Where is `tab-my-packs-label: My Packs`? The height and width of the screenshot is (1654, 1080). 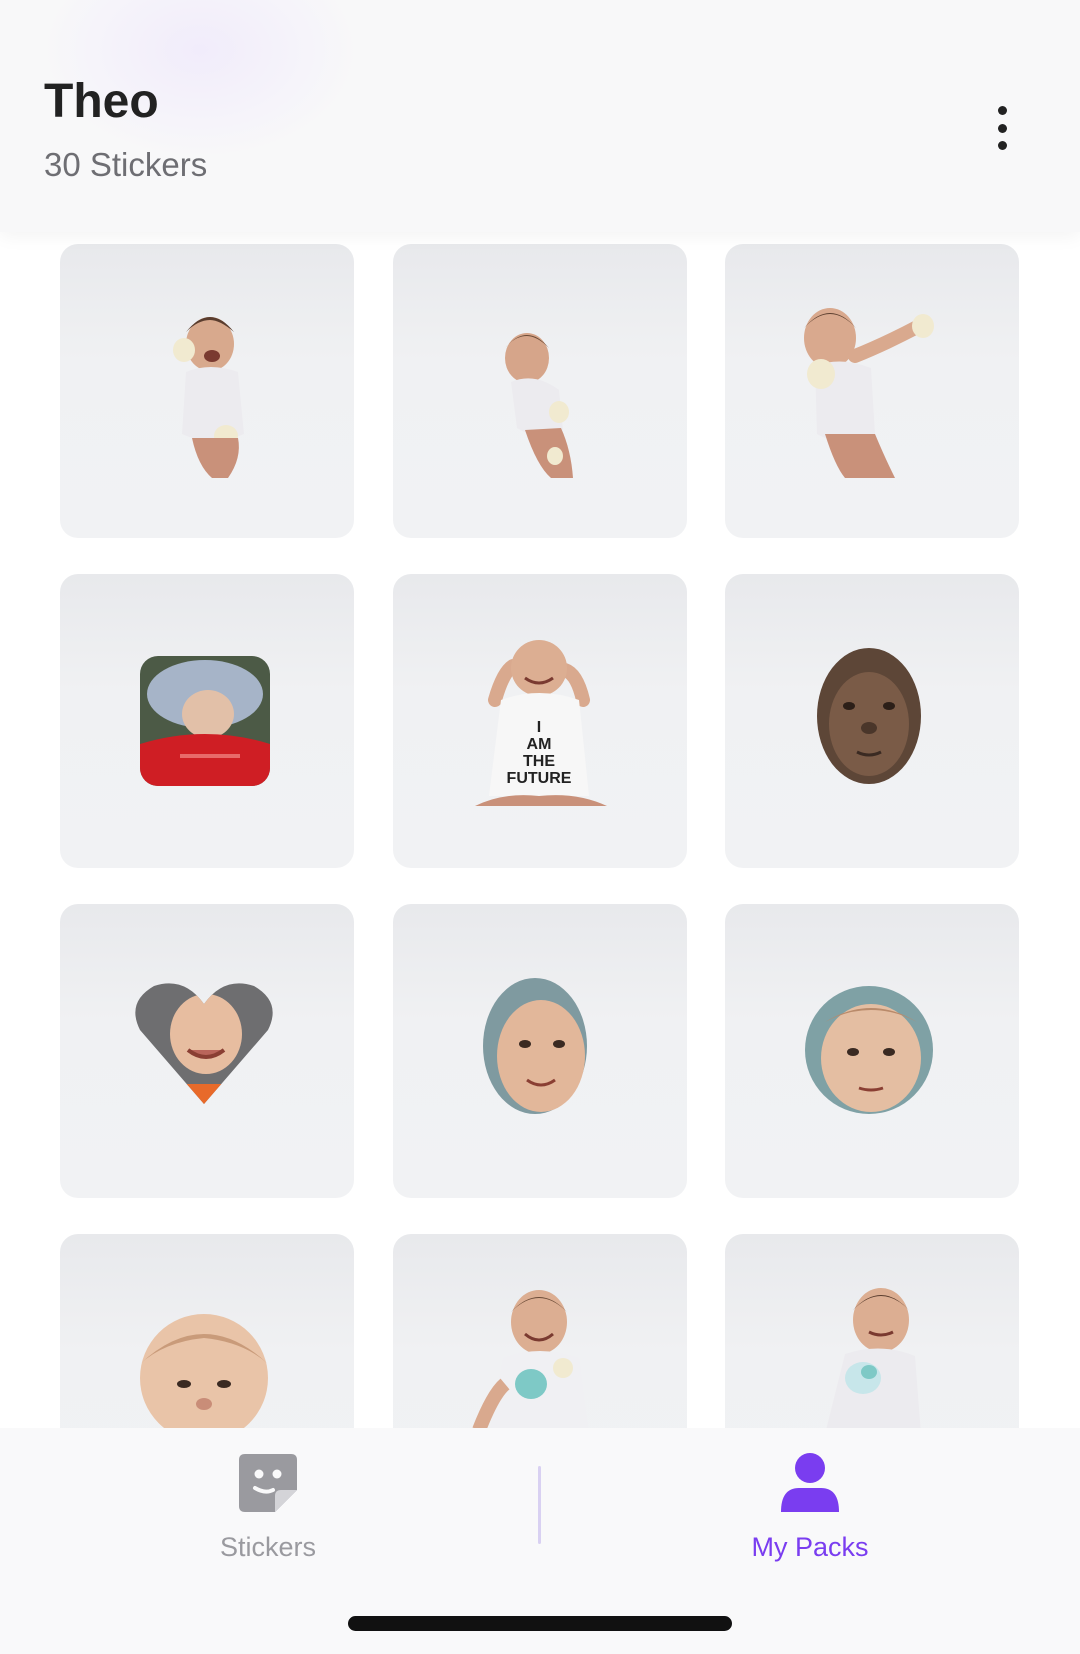 tab-my-packs-label: My Packs is located at coordinates (810, 1547).